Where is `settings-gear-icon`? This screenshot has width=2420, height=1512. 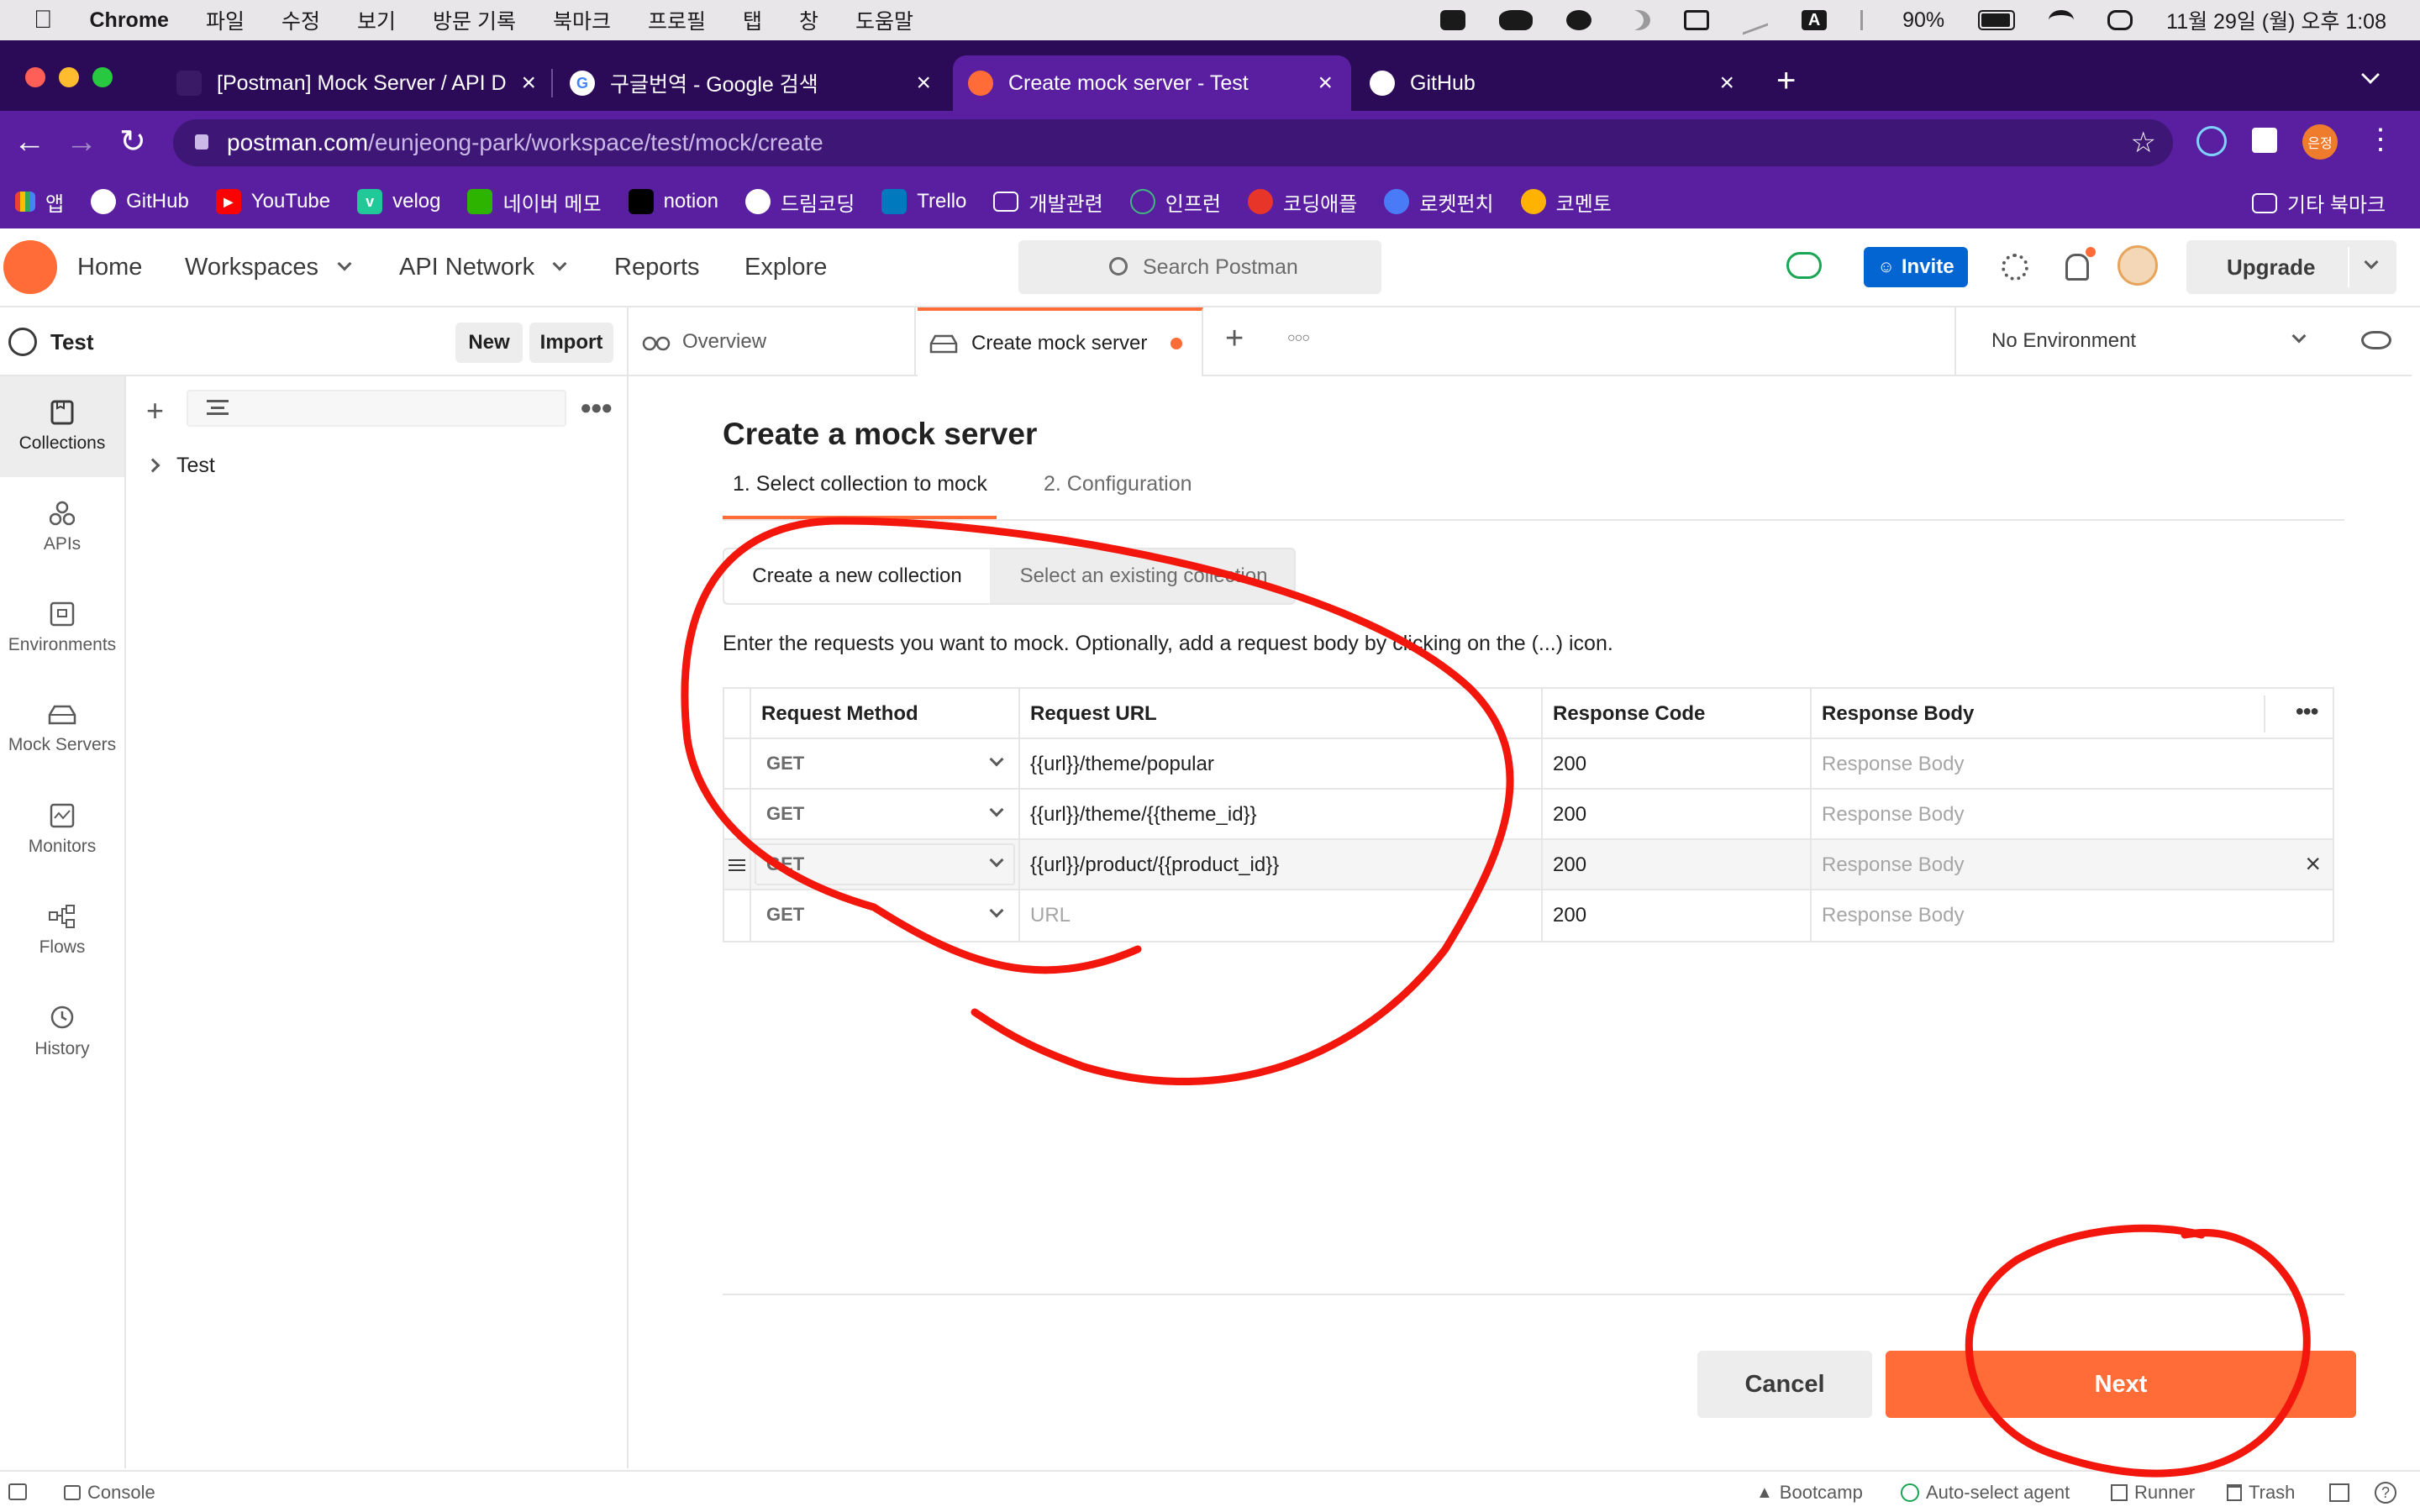 settings-gear-icon is located at coordinates (2015, 267).